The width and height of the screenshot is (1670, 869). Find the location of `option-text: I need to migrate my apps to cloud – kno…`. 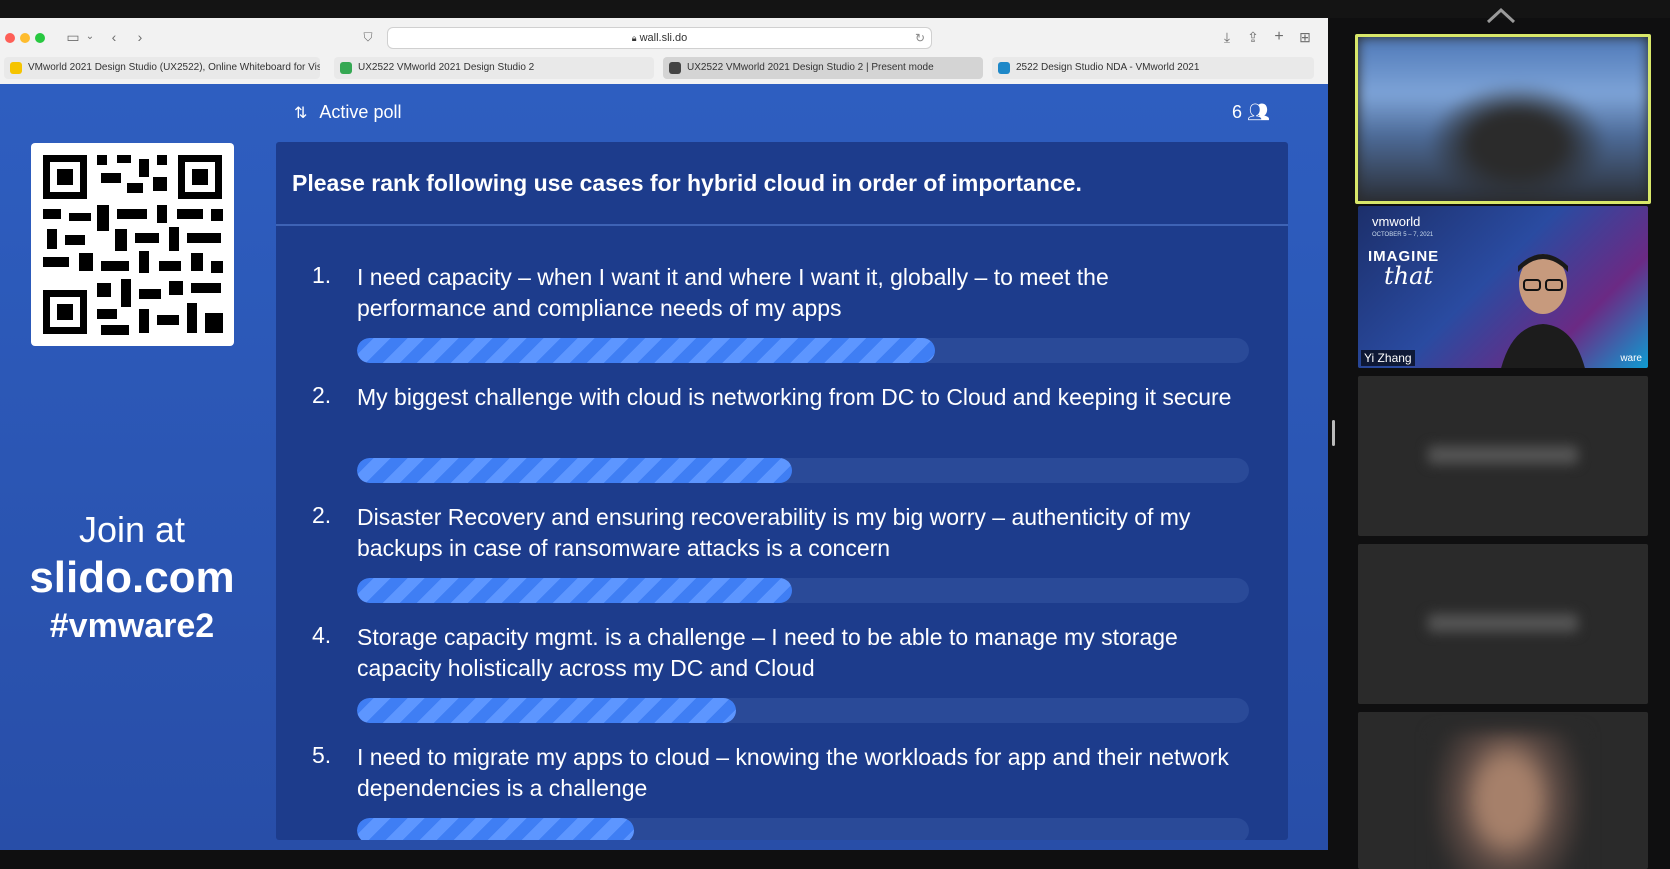

option-text: I need to migrate my apps to cloud – kno… is located at coordinates (793, 772).